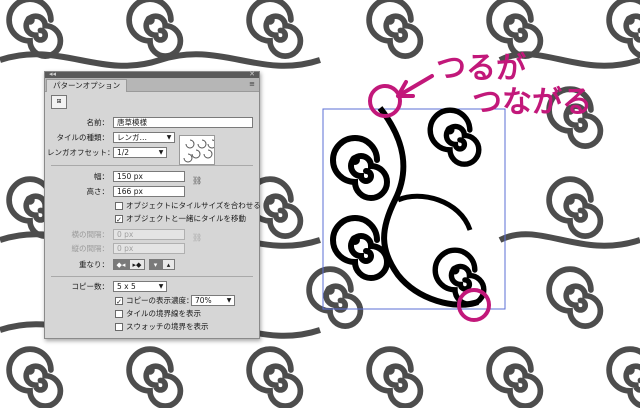 The height and width of the screenshot is (408, 640). What do you see at coordinates (98, 122) in the screenshot?
I see `name-label: 名前：` at bounding box center [98, 122].